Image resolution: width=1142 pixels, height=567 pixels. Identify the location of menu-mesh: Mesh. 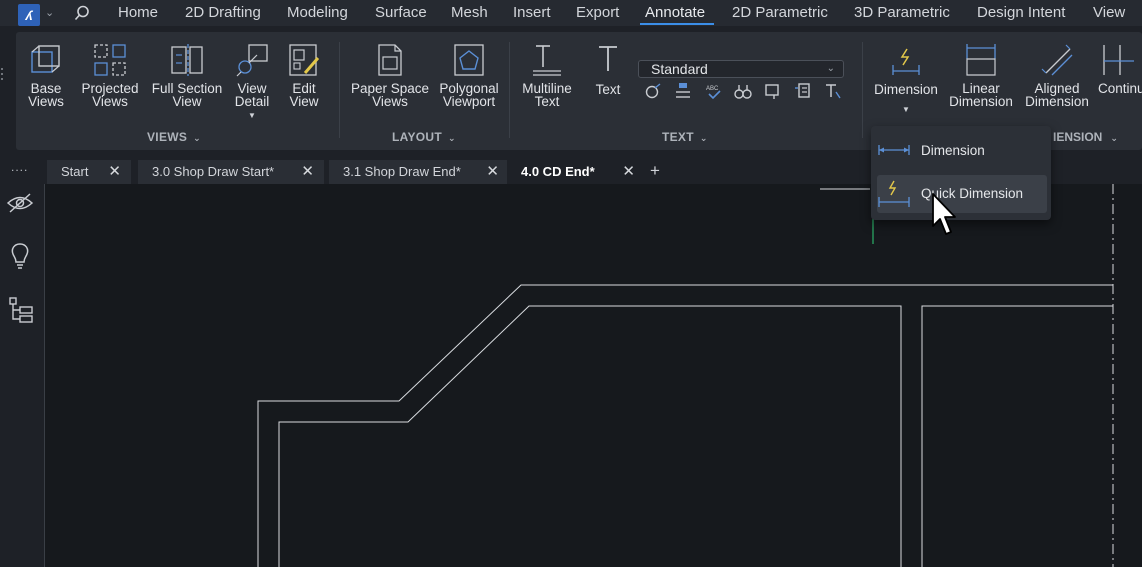
(469, 12).